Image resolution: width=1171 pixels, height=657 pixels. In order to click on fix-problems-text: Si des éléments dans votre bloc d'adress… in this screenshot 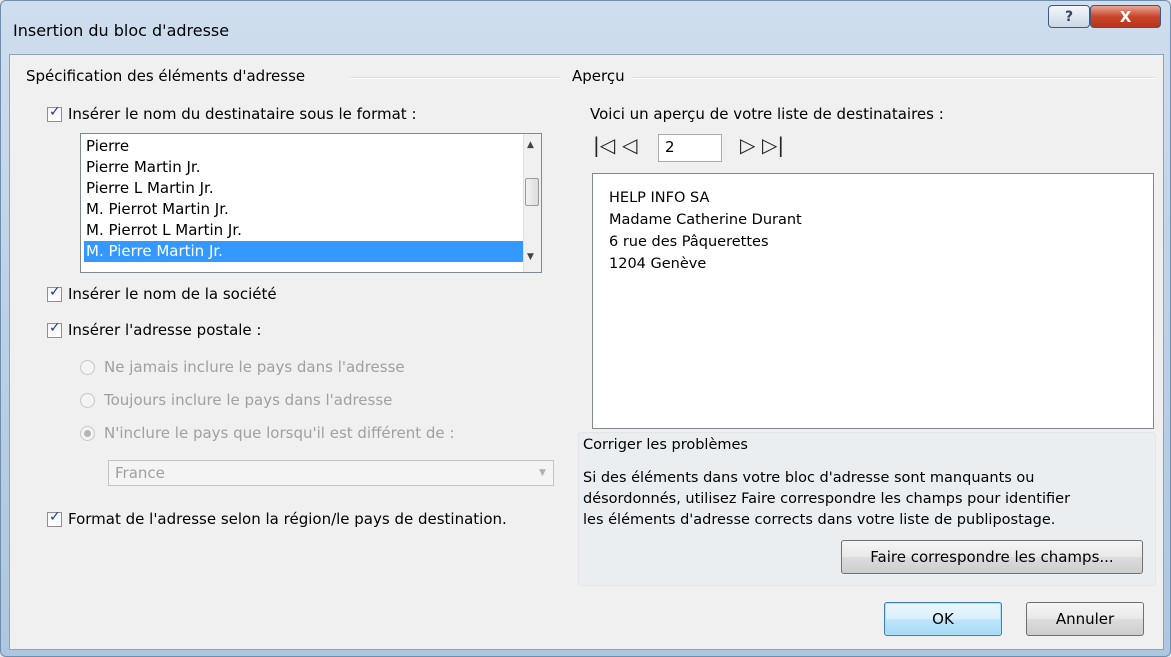, I will do `click(809, 478)`.